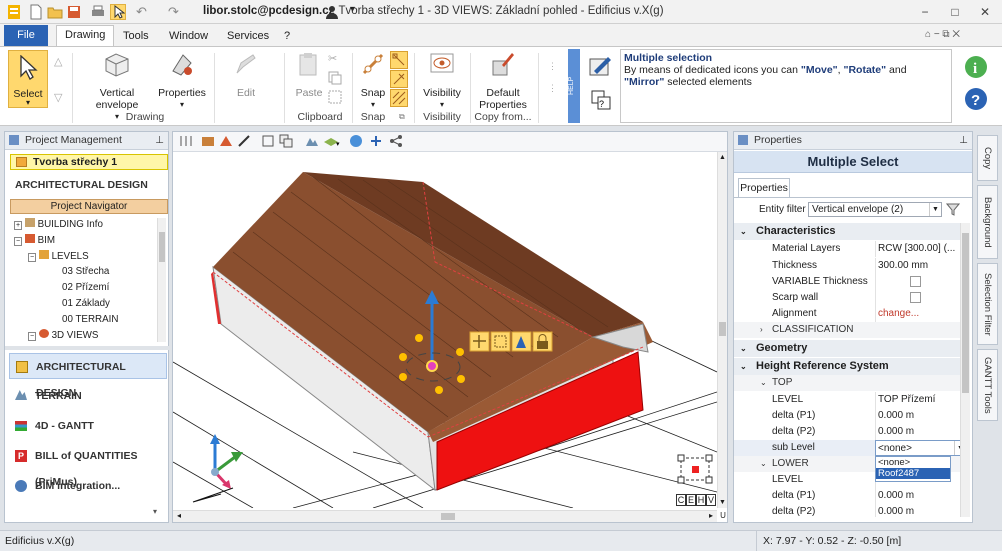 The height and width of the screenshot is (551, 1002). I want to click on view-mode-c: C, so click(681, 500).